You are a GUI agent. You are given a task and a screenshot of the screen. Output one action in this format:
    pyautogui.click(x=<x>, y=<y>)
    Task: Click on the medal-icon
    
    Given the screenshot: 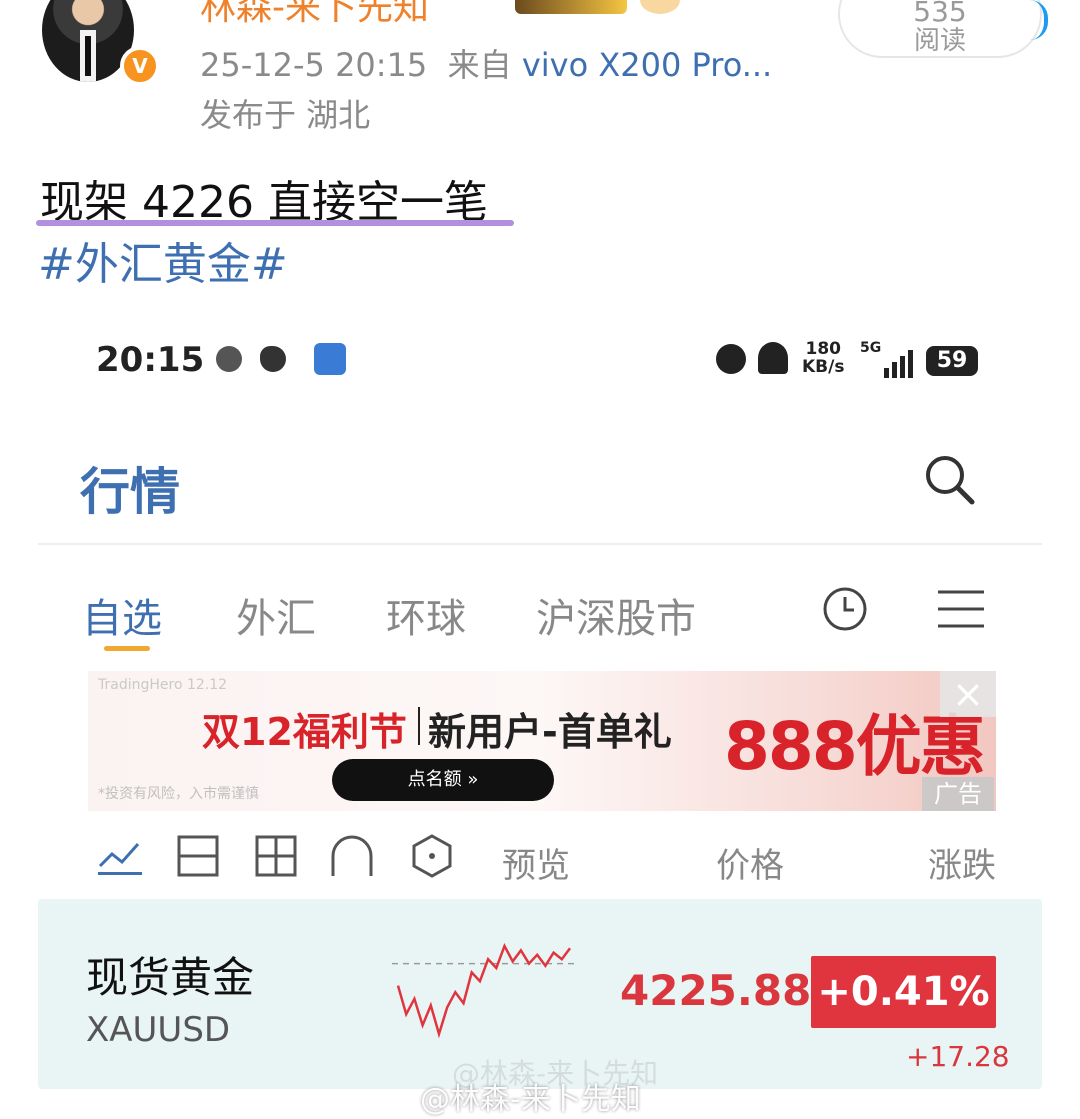 What is the action you would take?
    pyautogui.click(x=571, y=7)
    